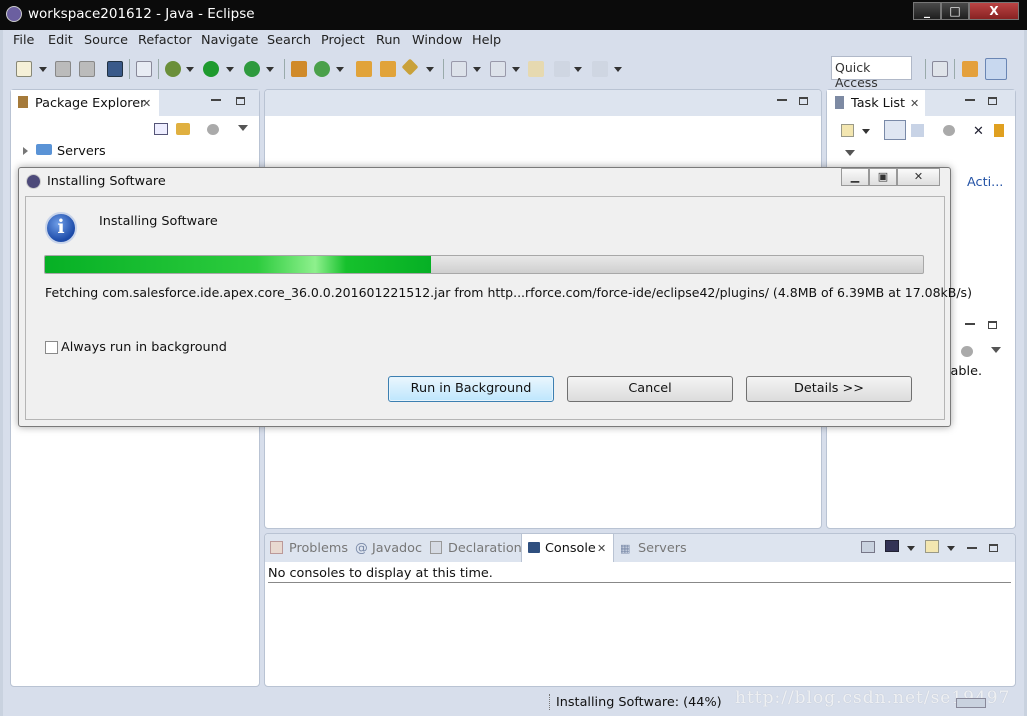 Image resolution: width=1027 pixels, height=716 pixels. Describe the element at coordinates (24, 69) in the screenshot. I see `new-icon` at that location.